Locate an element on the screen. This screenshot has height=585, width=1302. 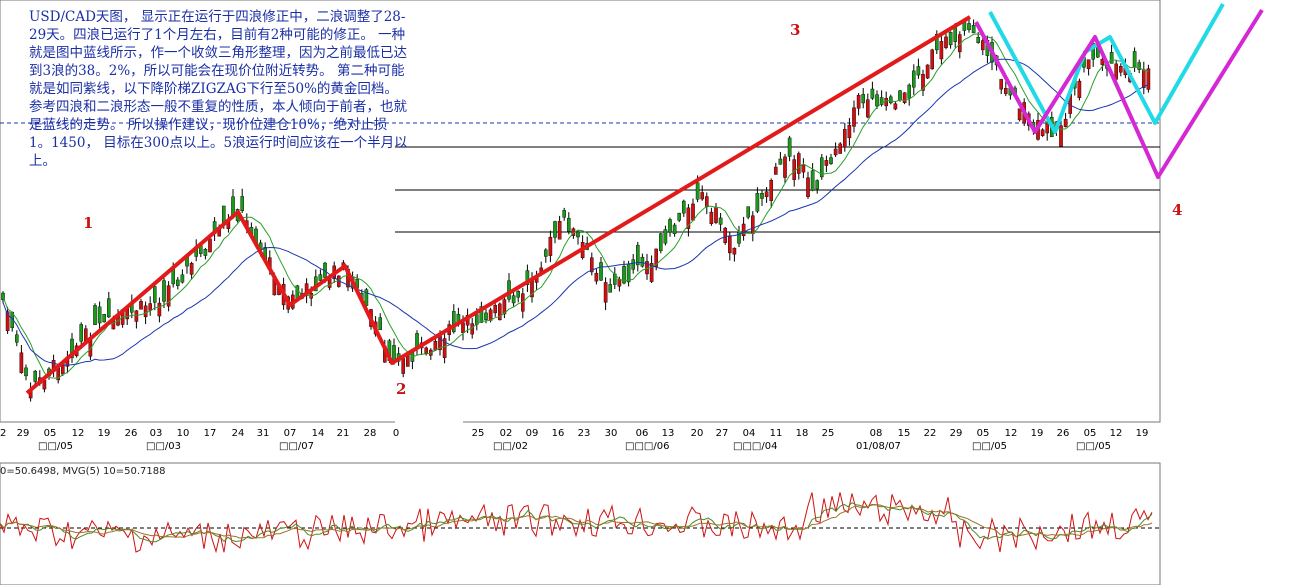
x-tick-27: 11 is located at coordinates (776, 433).